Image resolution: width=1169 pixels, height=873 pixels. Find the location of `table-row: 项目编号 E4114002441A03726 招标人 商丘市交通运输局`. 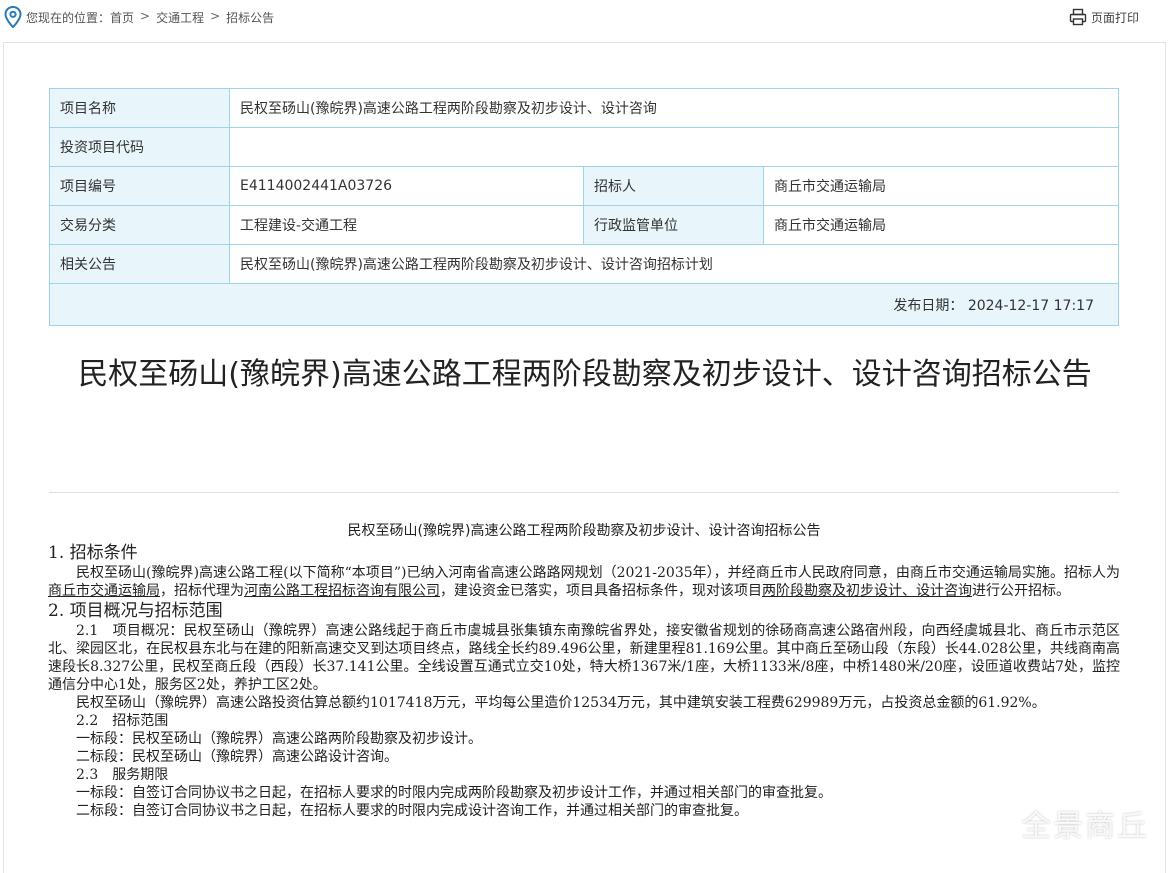

table-row: 项目编号 E4114002441A03726 招标人 商丘市交通运输局 is located at coordinates (584, 186).